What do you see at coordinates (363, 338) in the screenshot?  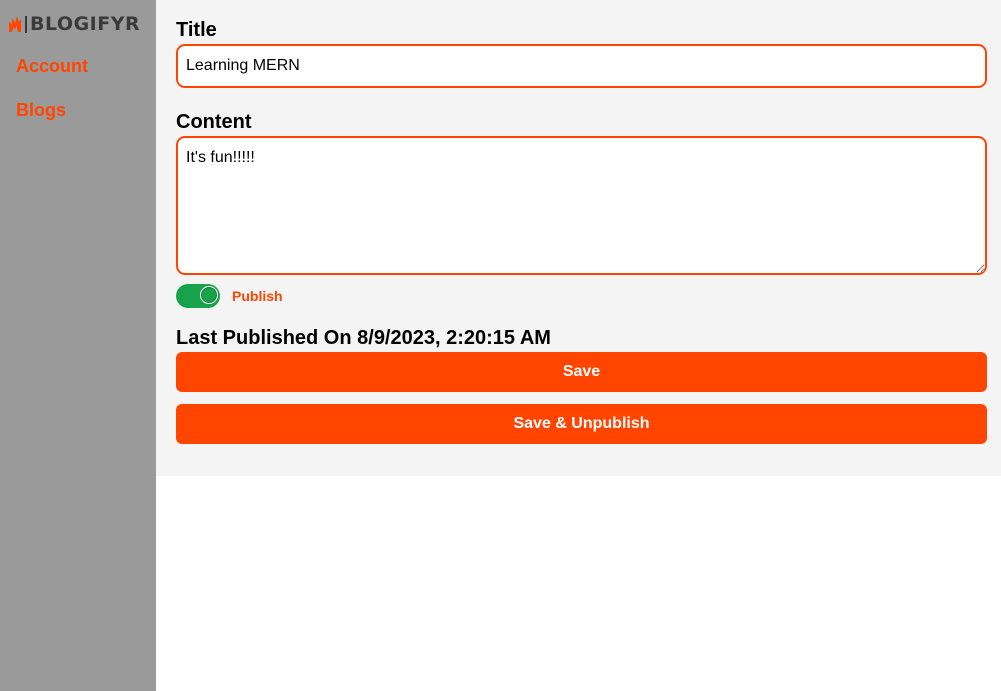 I see `last-published-text: Last Published On 8/9/2023, 2:20:15 AM` at bounding box center [363, 338].